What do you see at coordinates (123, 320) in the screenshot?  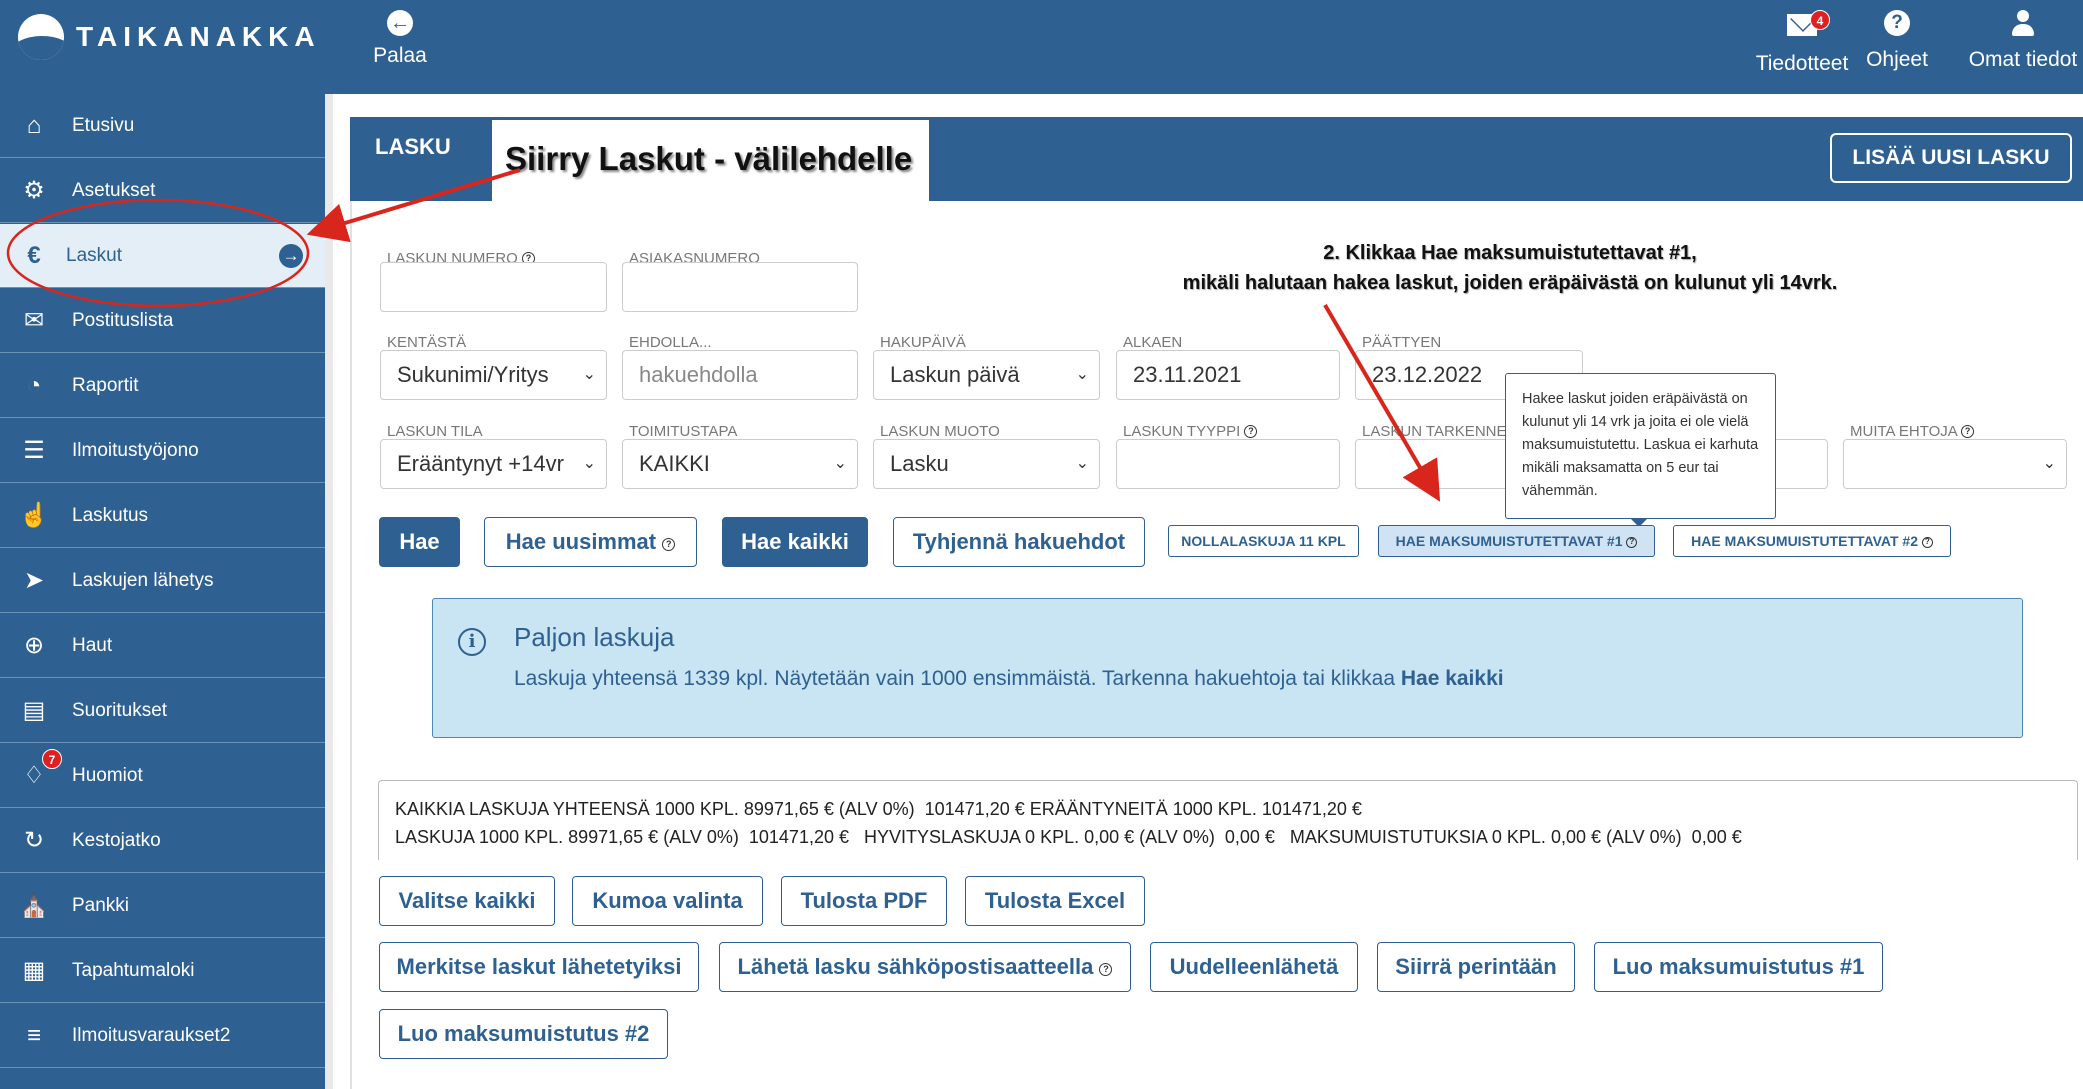 I see `sidebar-item-label: Postituslista` at bounding box center [123, 320].